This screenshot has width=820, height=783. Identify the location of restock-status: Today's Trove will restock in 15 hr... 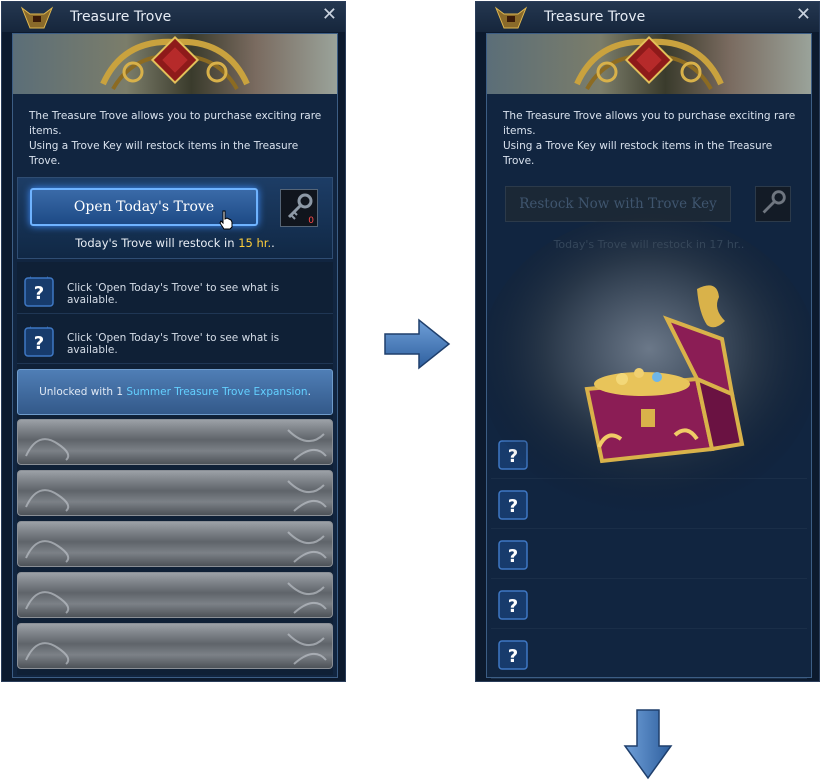
(175, 243).